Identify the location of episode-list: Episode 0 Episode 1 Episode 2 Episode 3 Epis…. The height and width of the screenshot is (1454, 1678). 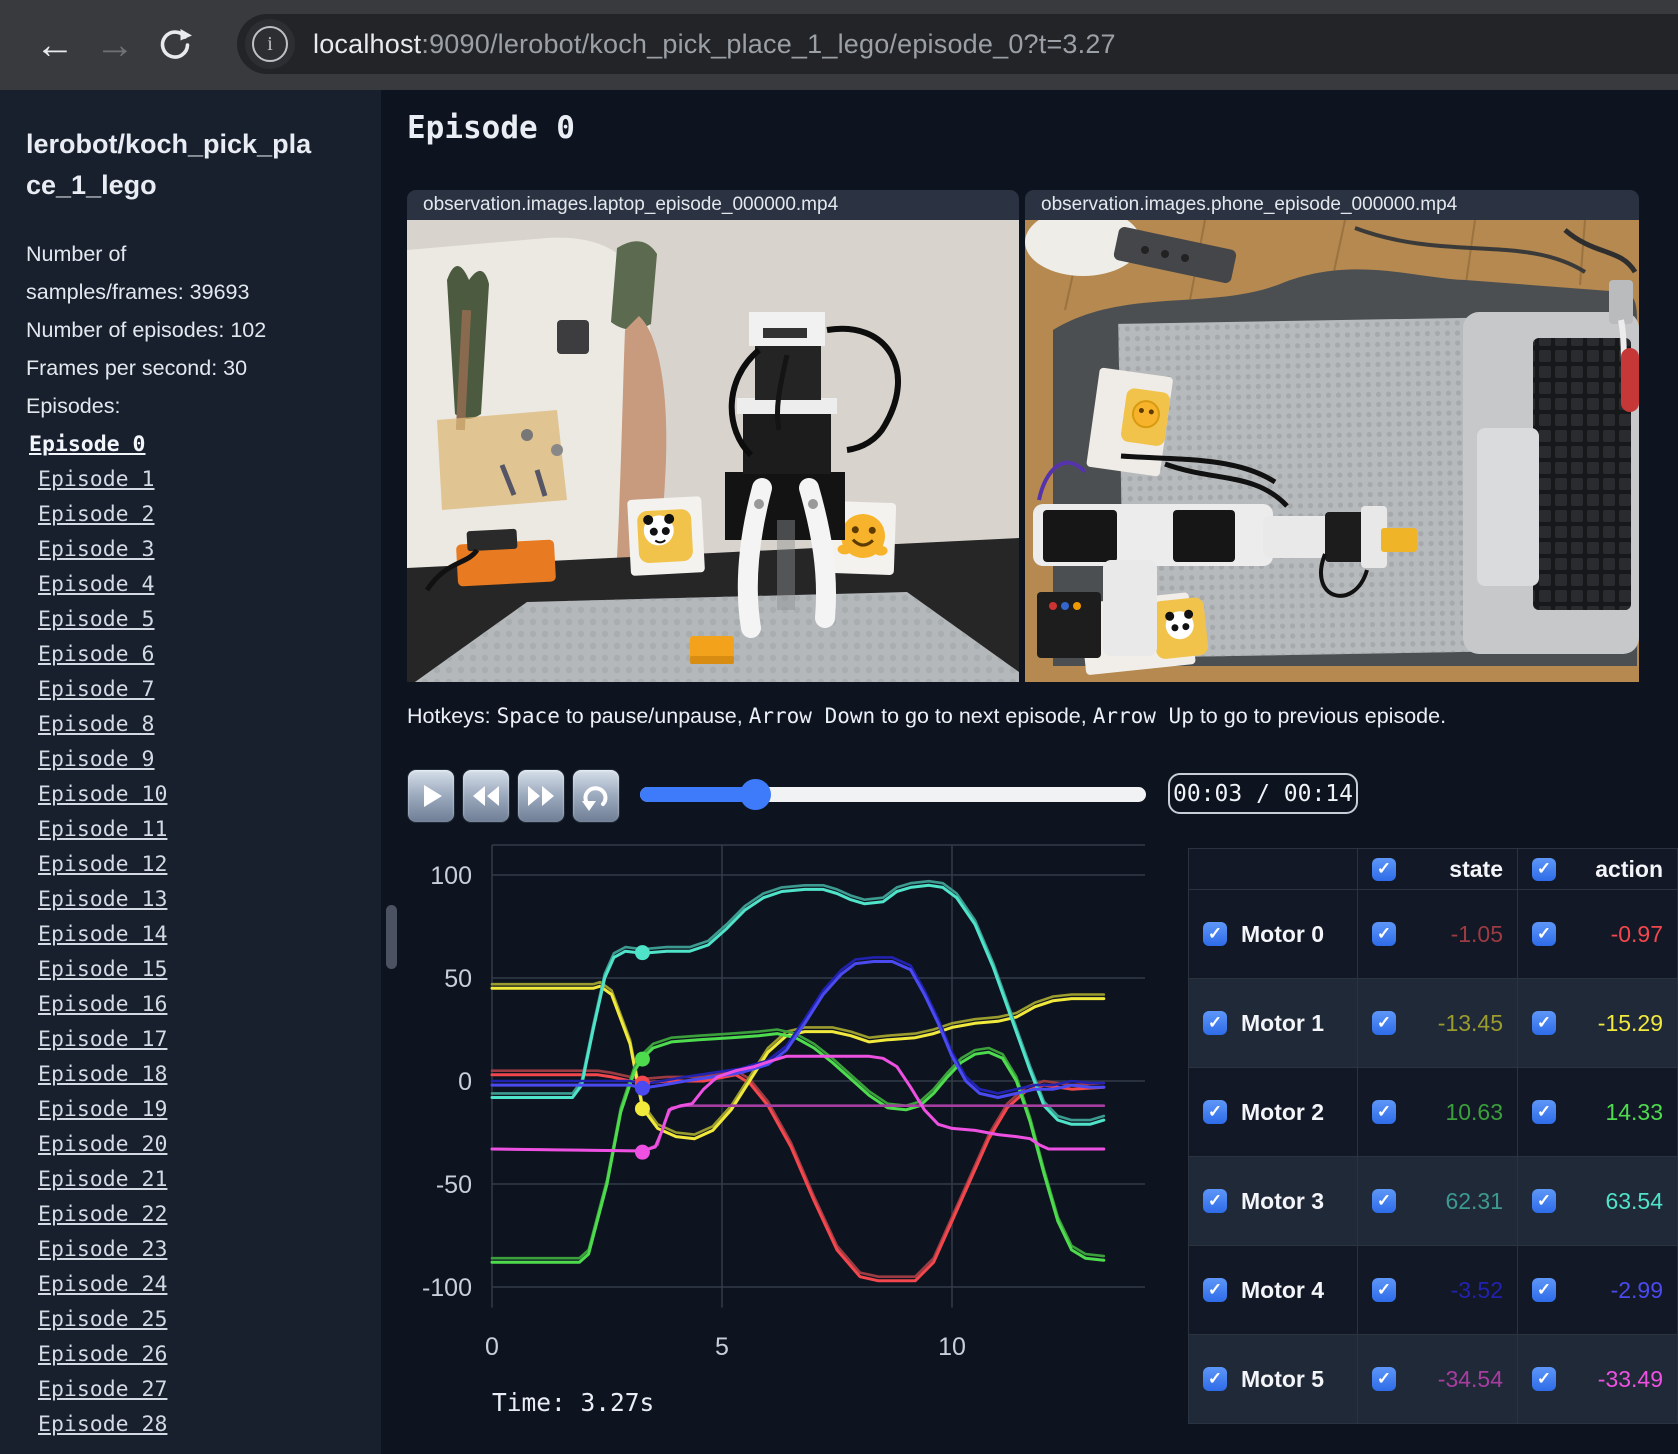
(205, 934).